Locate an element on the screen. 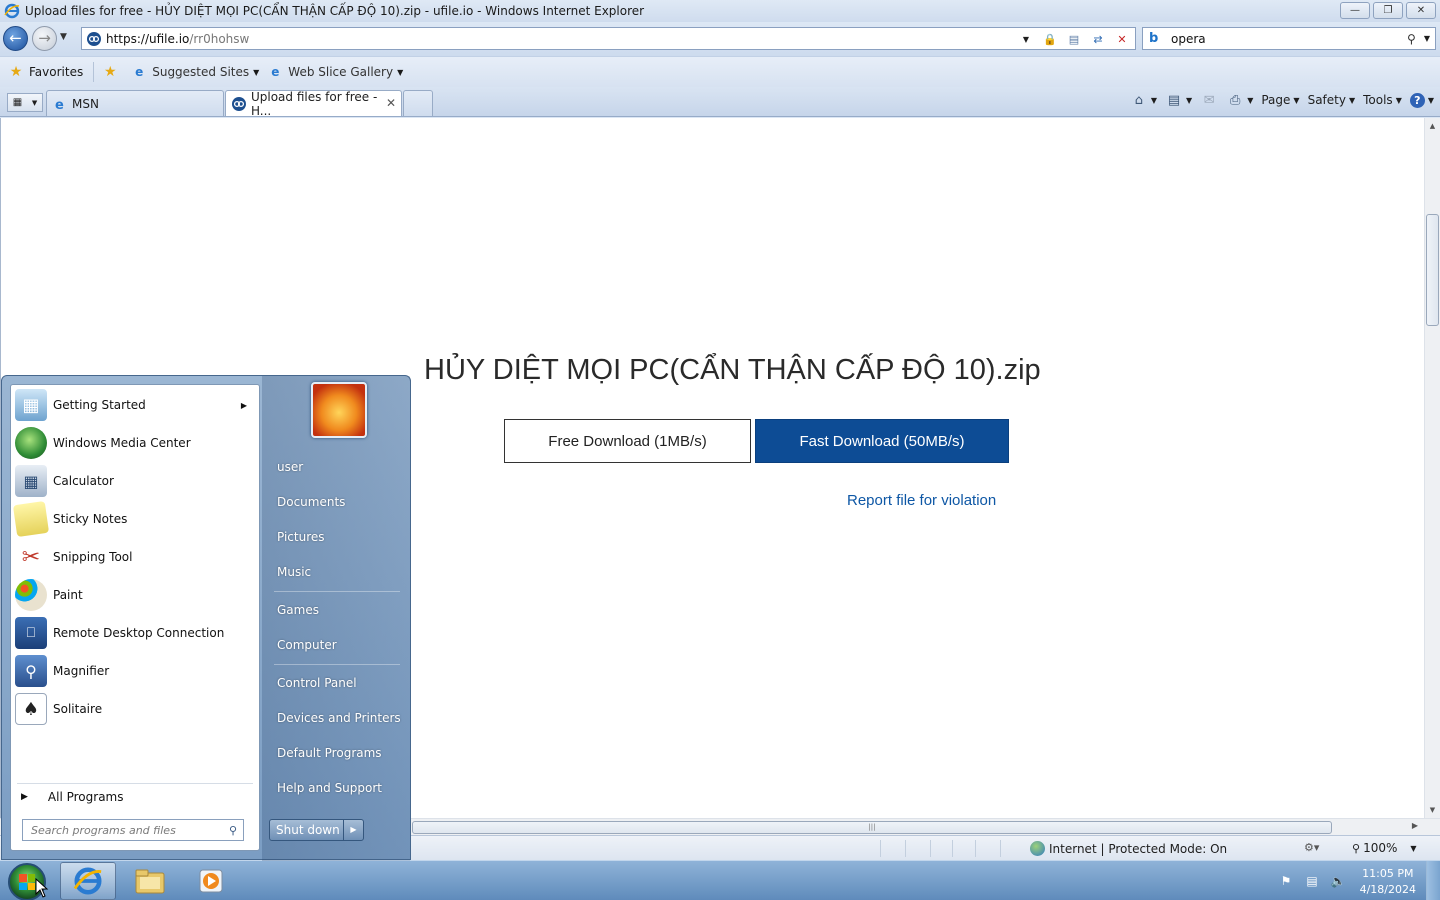 This screenshot has width=1440, height=900. home-button: ⌂ ▼ is located at coordinates (1143, 100).